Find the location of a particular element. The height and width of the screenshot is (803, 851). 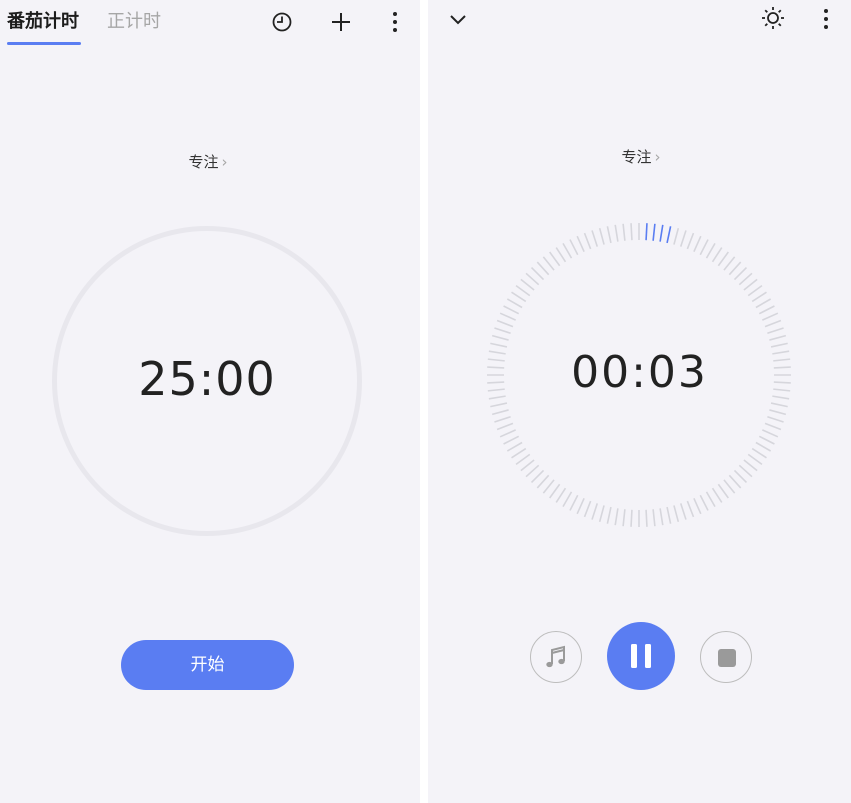

pause-icon is located at coordinates (641, 656).